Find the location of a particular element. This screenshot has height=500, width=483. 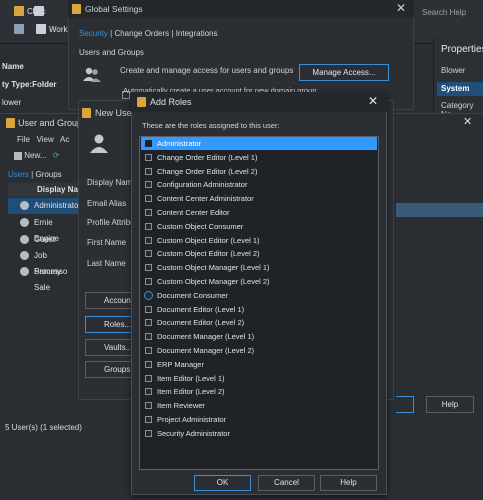

user-row: Guest is located at coordinates (43, 240).